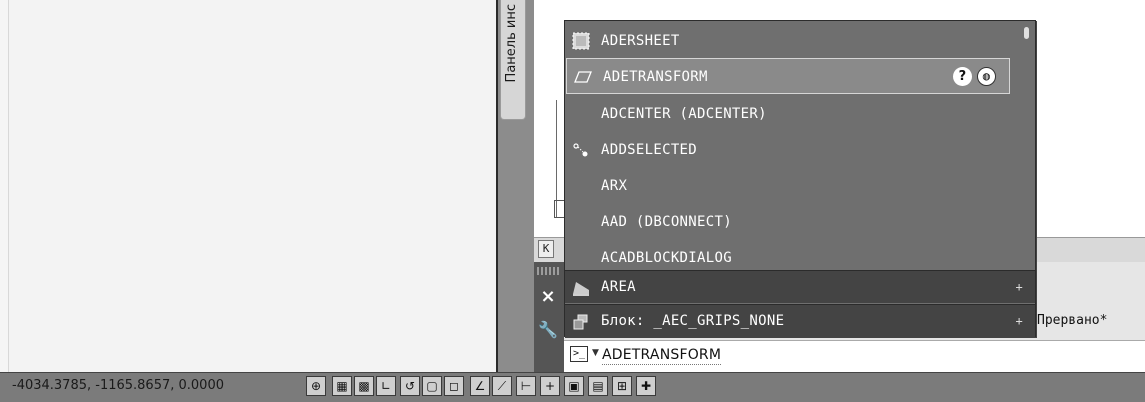 Image resolution: width=1145 pixels, height=402 pixels. I want to click on autocomplete-group-area: AREA +, so click(800, 286).